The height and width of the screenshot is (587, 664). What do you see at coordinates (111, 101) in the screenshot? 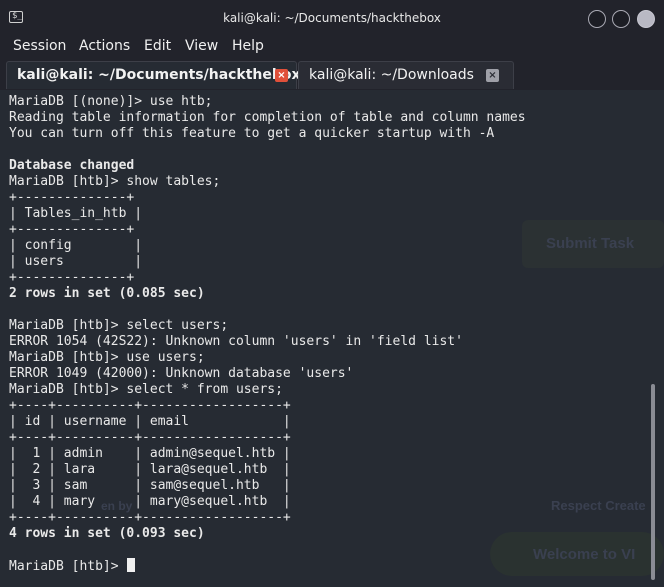
I see `terminal-line-text: MariaDB [(none)]> use htb;` at bounding box center [111, 101].